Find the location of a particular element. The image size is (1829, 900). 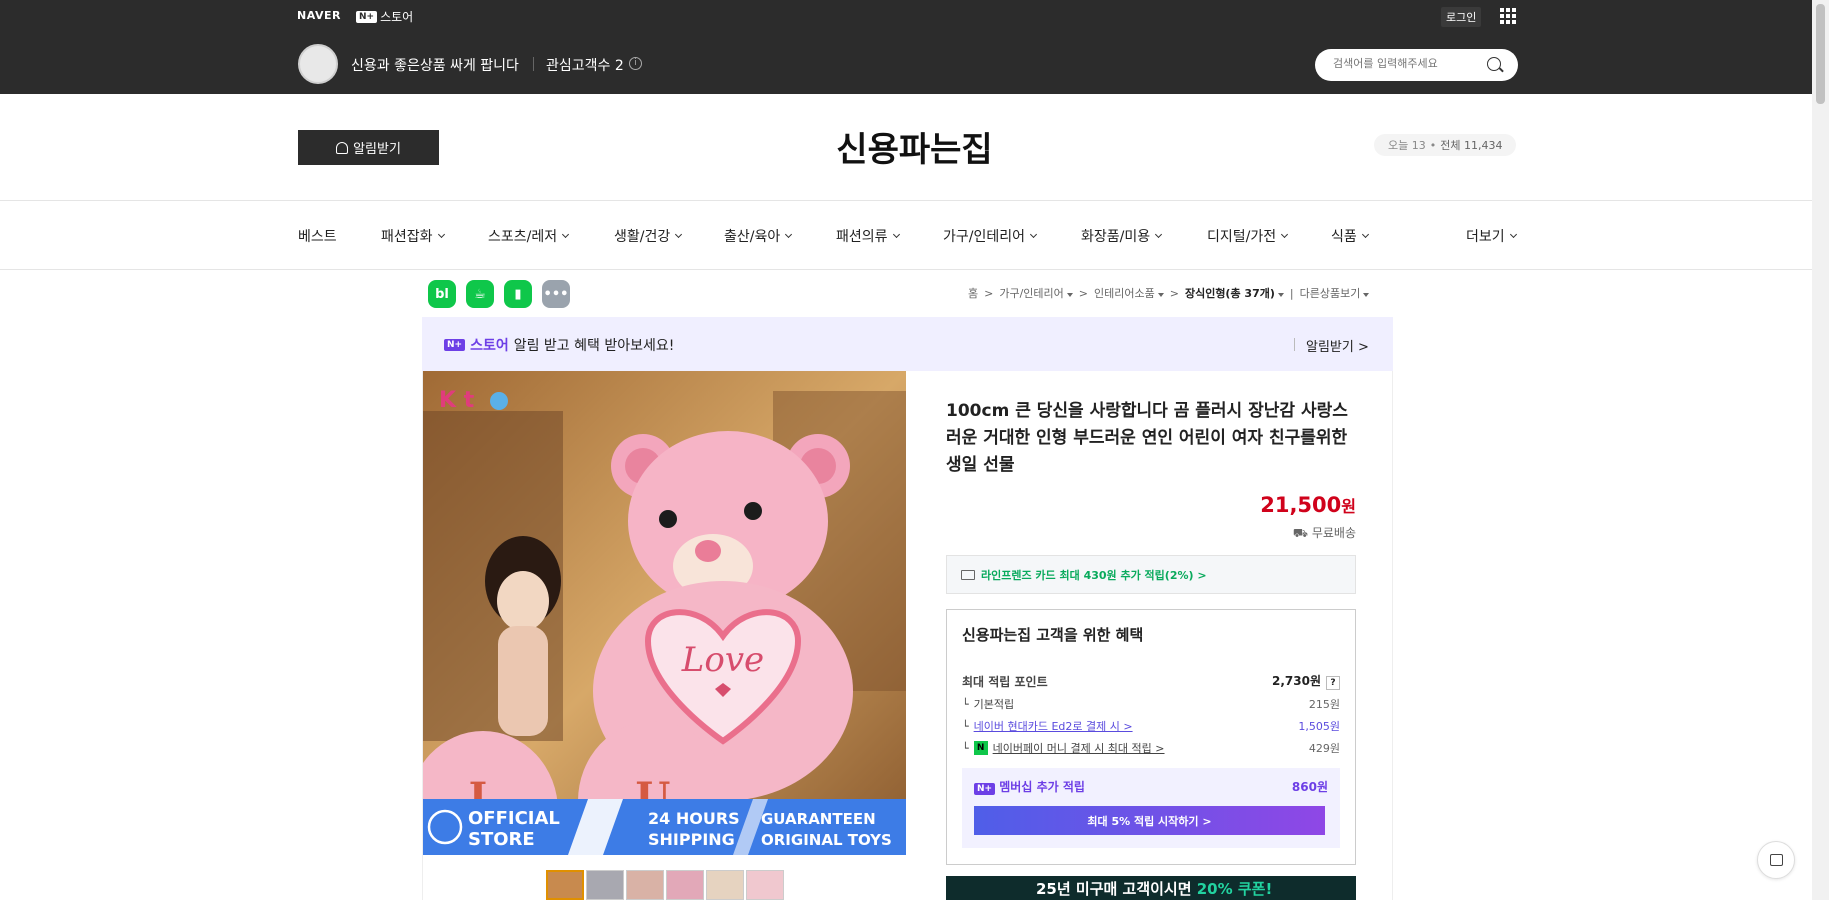

membership-value: 860원 is located at coordinates (1309, 787).